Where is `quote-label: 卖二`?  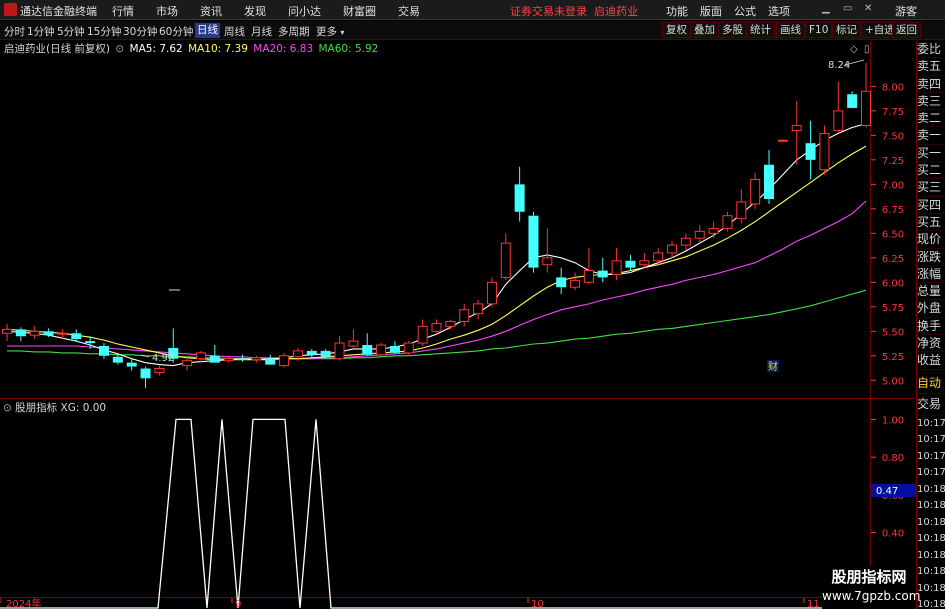 quote-label: 卖二 is located at coordinates (931, 119).